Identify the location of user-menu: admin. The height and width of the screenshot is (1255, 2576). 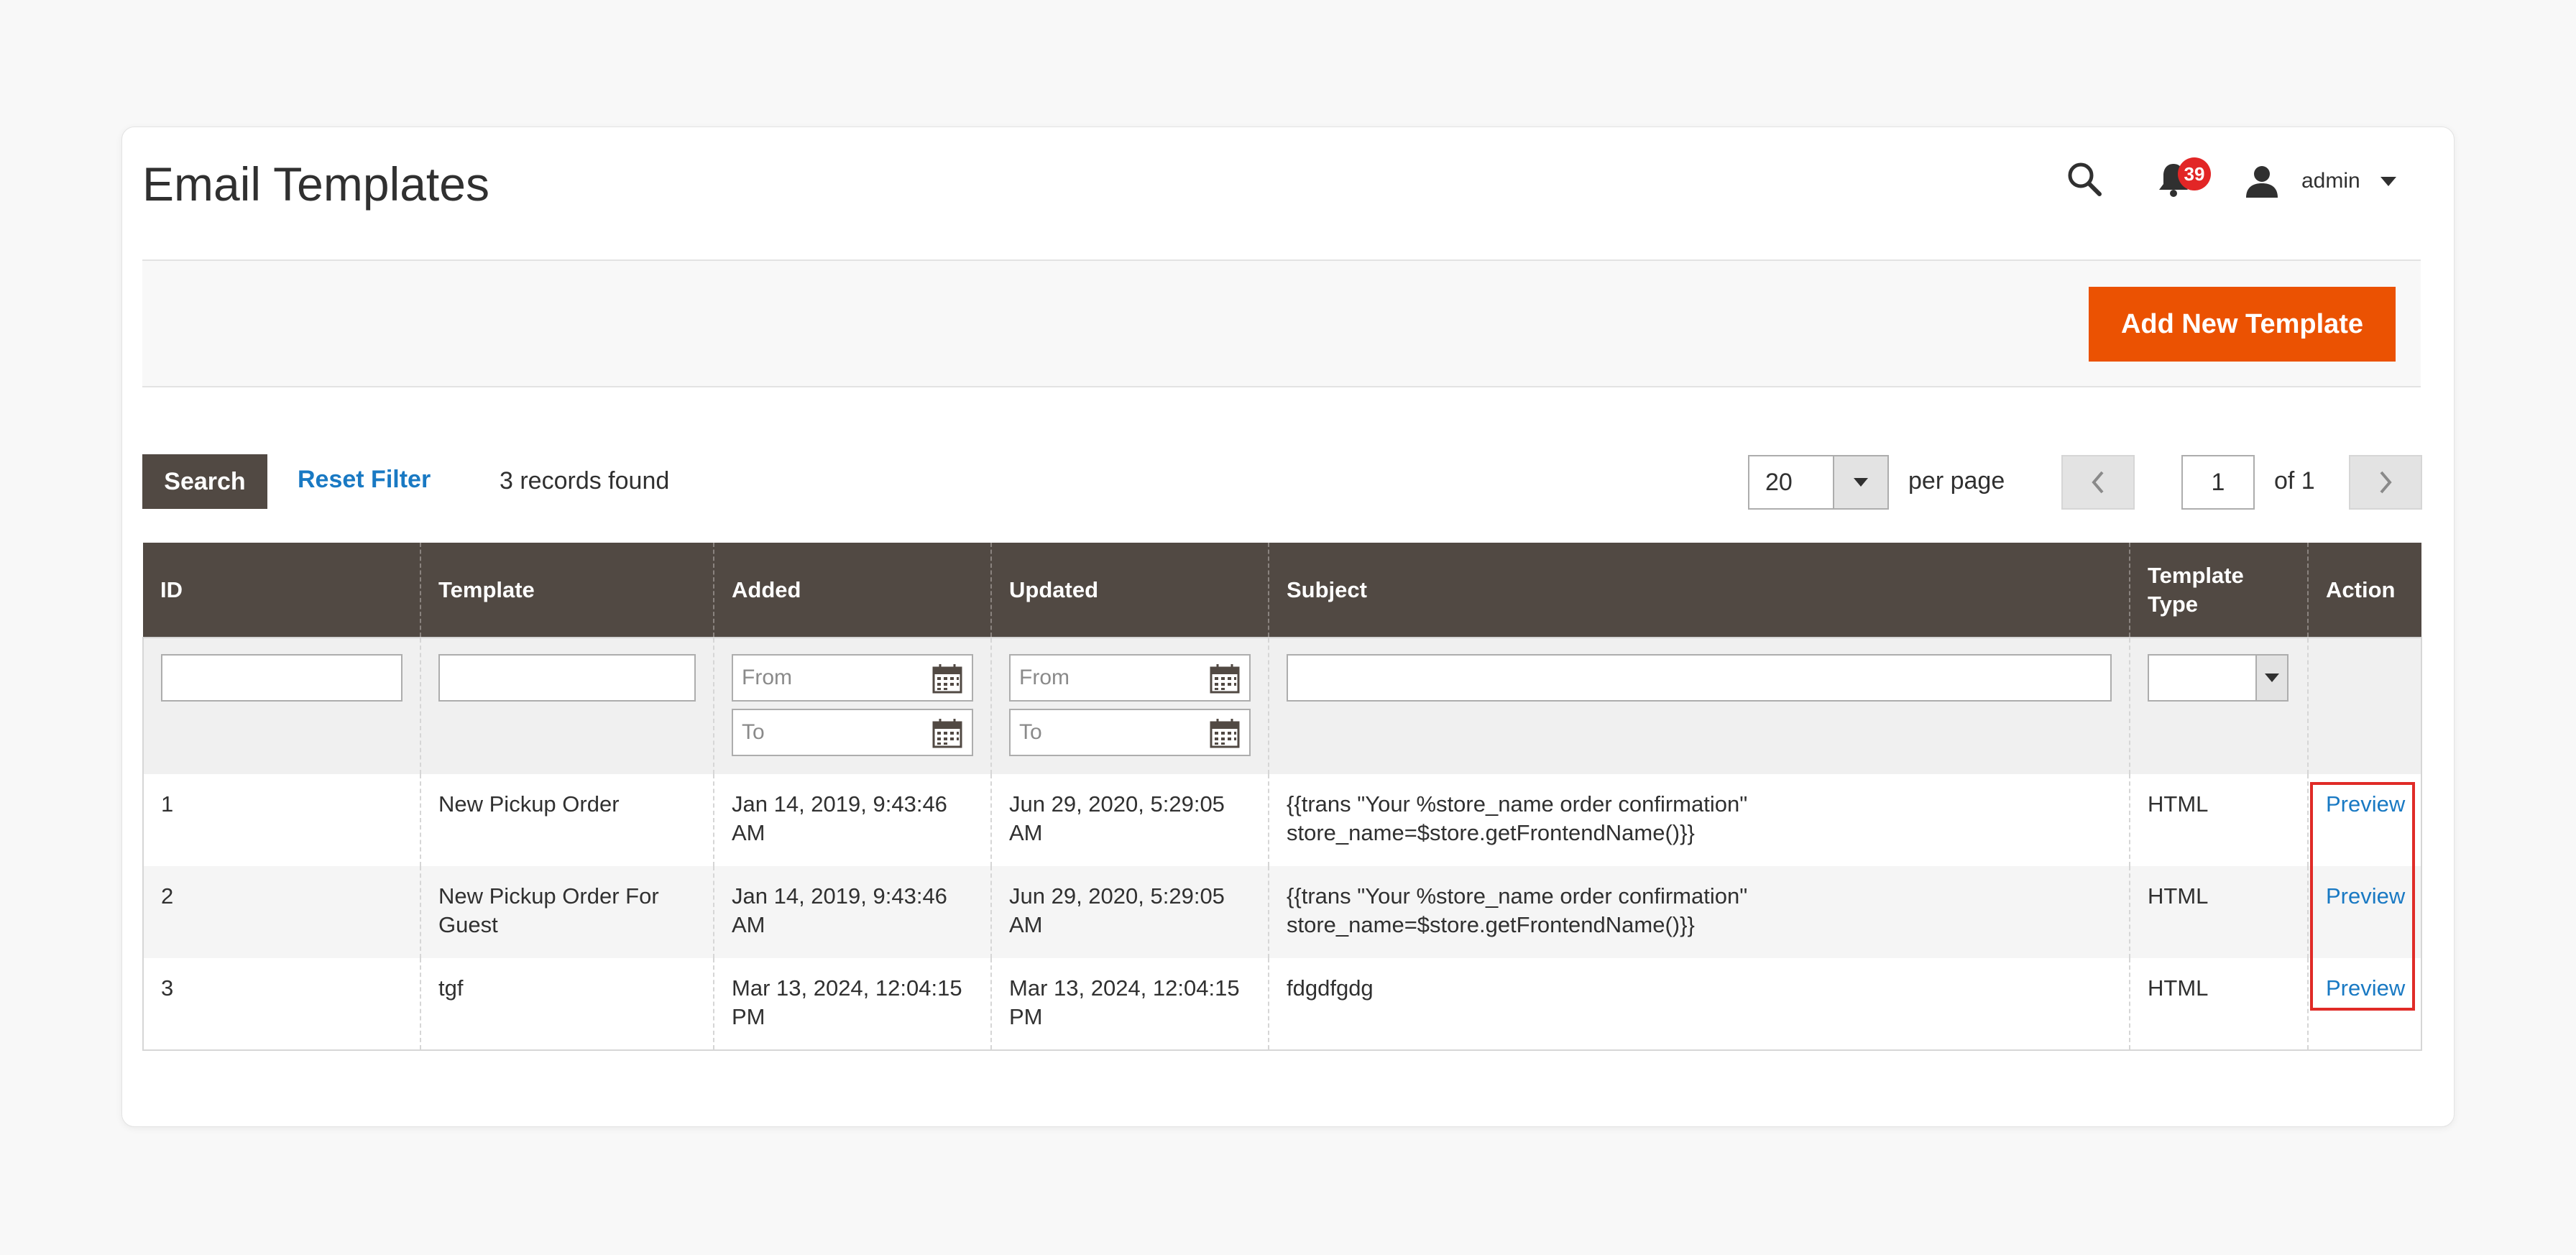
(2320, 181).